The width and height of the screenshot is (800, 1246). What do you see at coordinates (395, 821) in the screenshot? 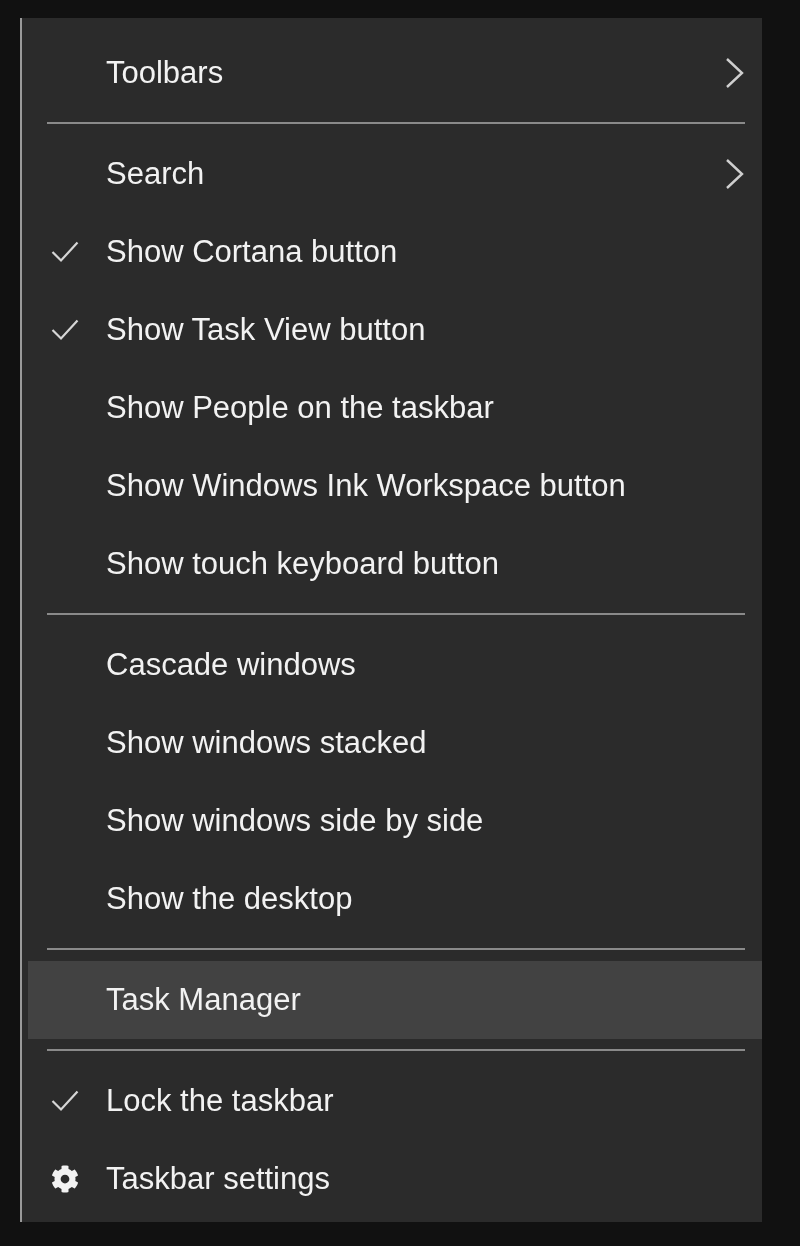
I see `menu-item: Show windows side by side` at bounding box center [395, 821].